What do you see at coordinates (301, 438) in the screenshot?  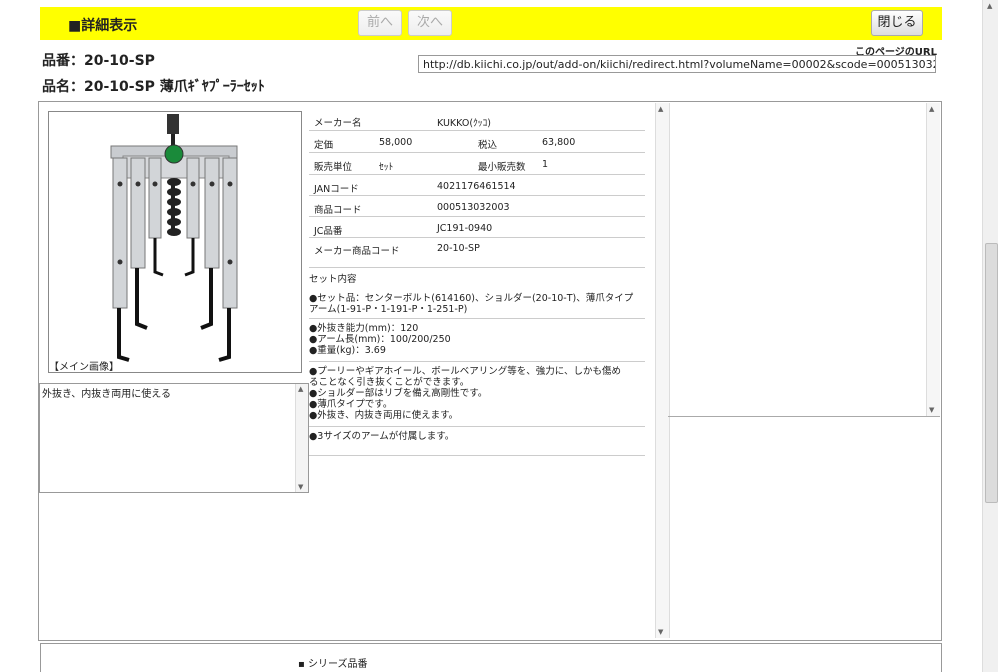 I see `description-scrollbar: ▲ ▼` at bounding box center [301, 438].